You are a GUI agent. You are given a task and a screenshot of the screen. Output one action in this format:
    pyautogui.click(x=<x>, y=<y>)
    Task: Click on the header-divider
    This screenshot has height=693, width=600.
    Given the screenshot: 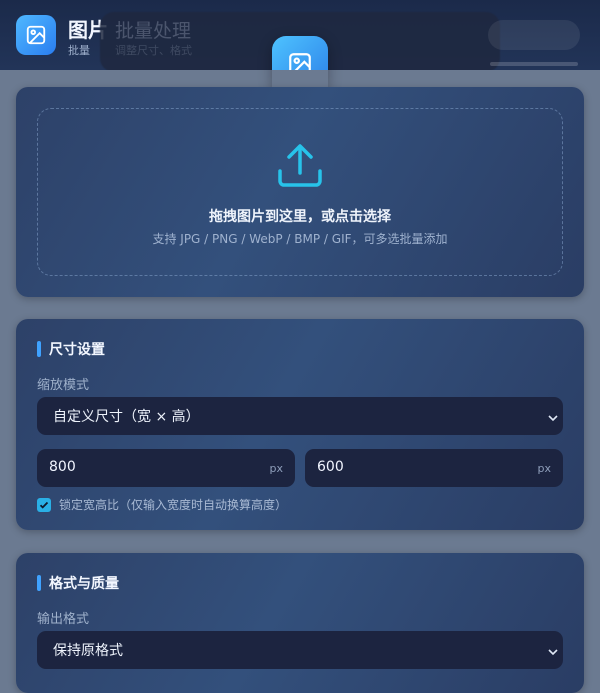 What is the action you would take?
    pyautogui.click(x=534, y=64)
    